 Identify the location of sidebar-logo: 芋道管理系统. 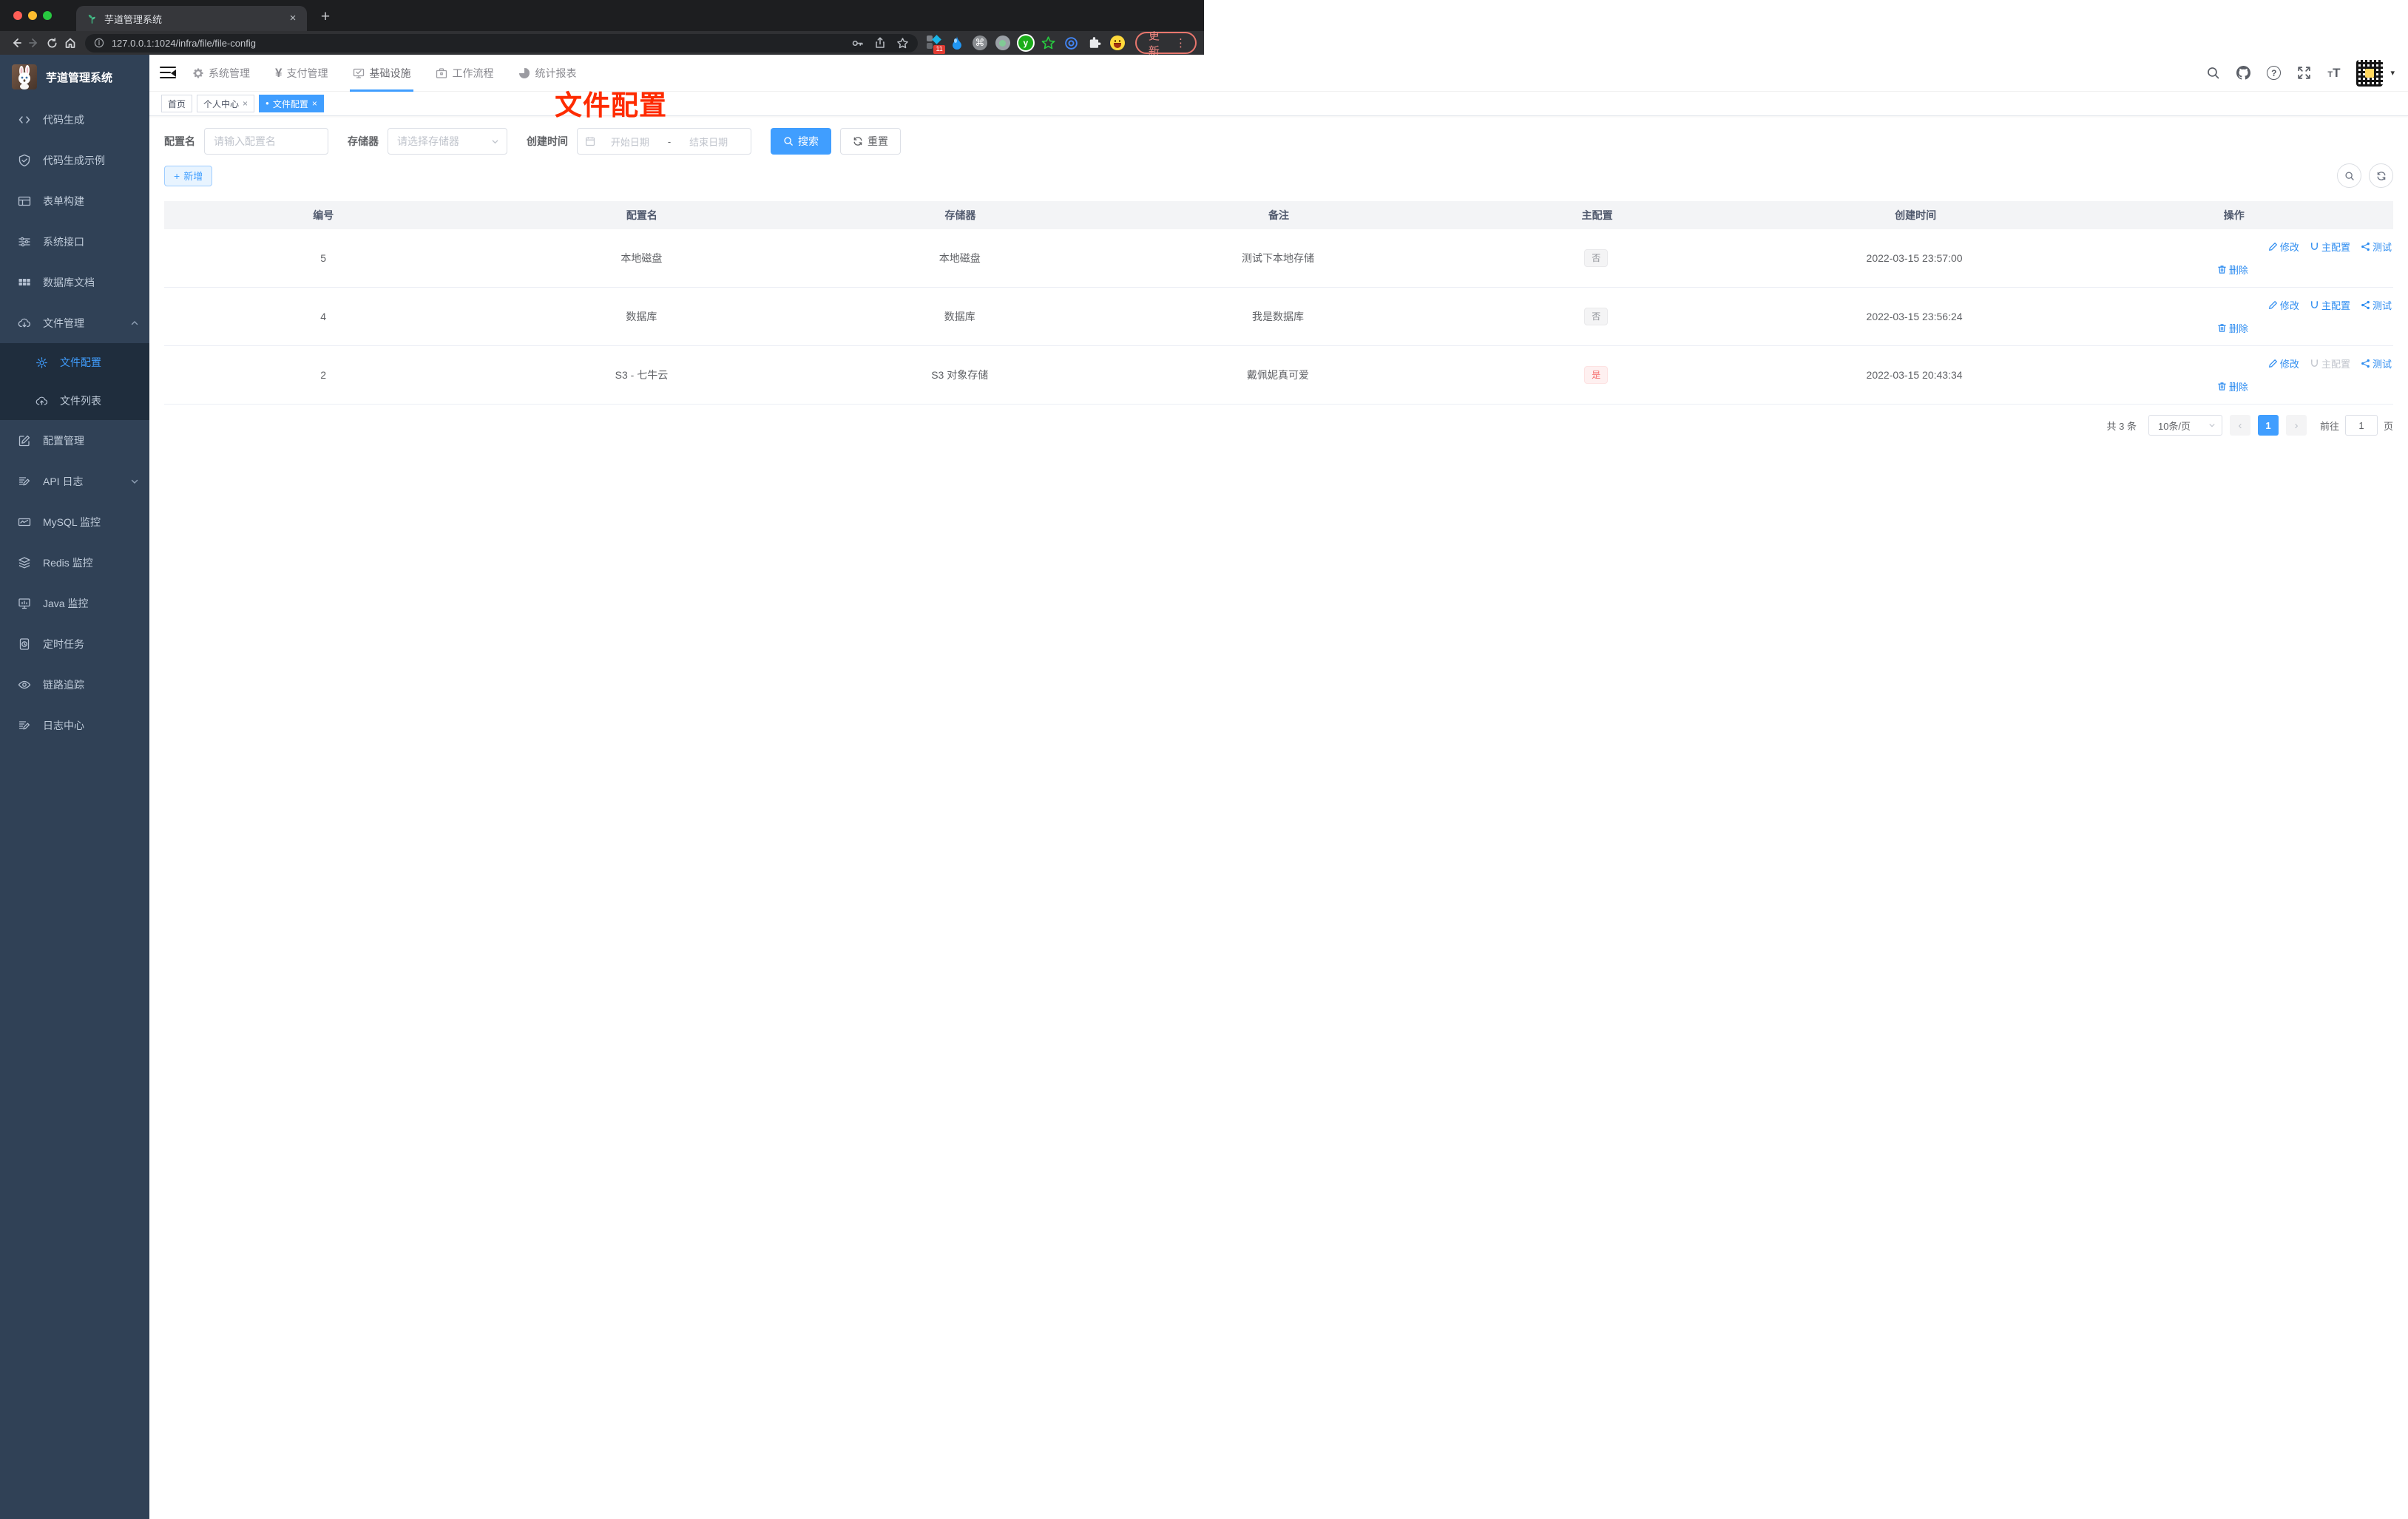
(74, 77).